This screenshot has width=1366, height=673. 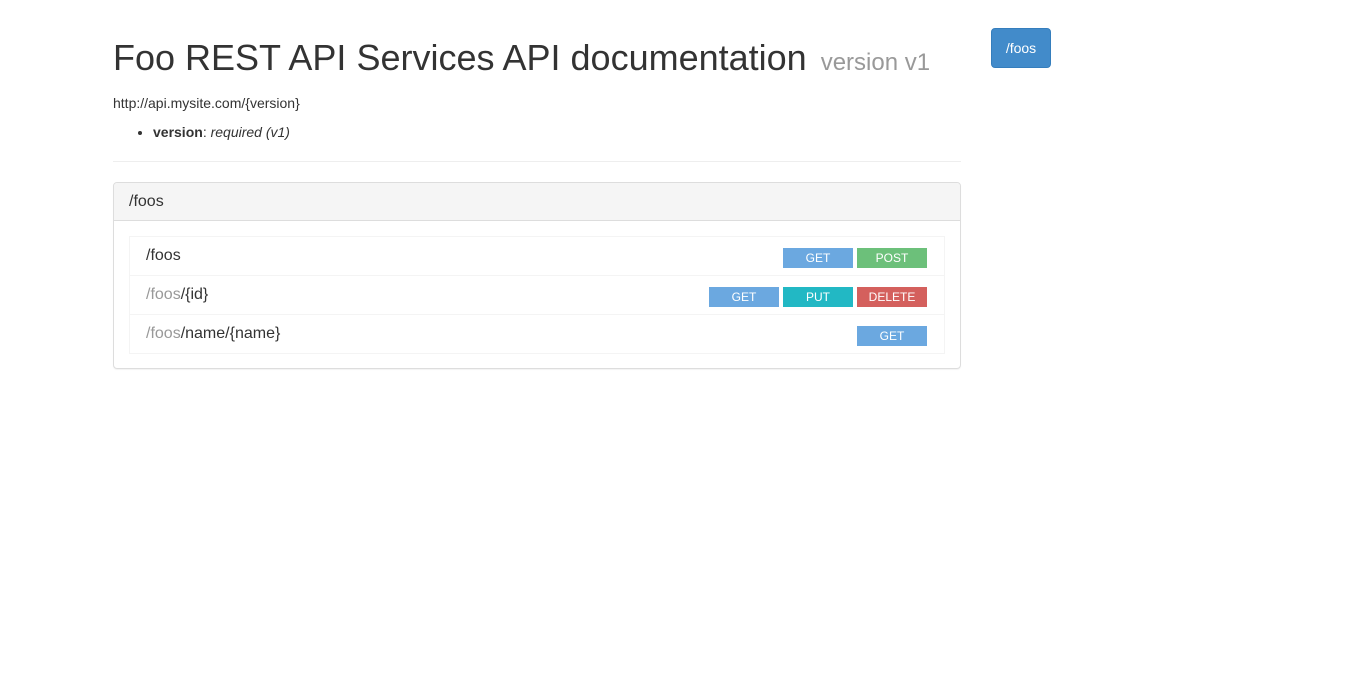 I want to click on resource-row-foos: /foos GET POST, so click(x=537, y=256).